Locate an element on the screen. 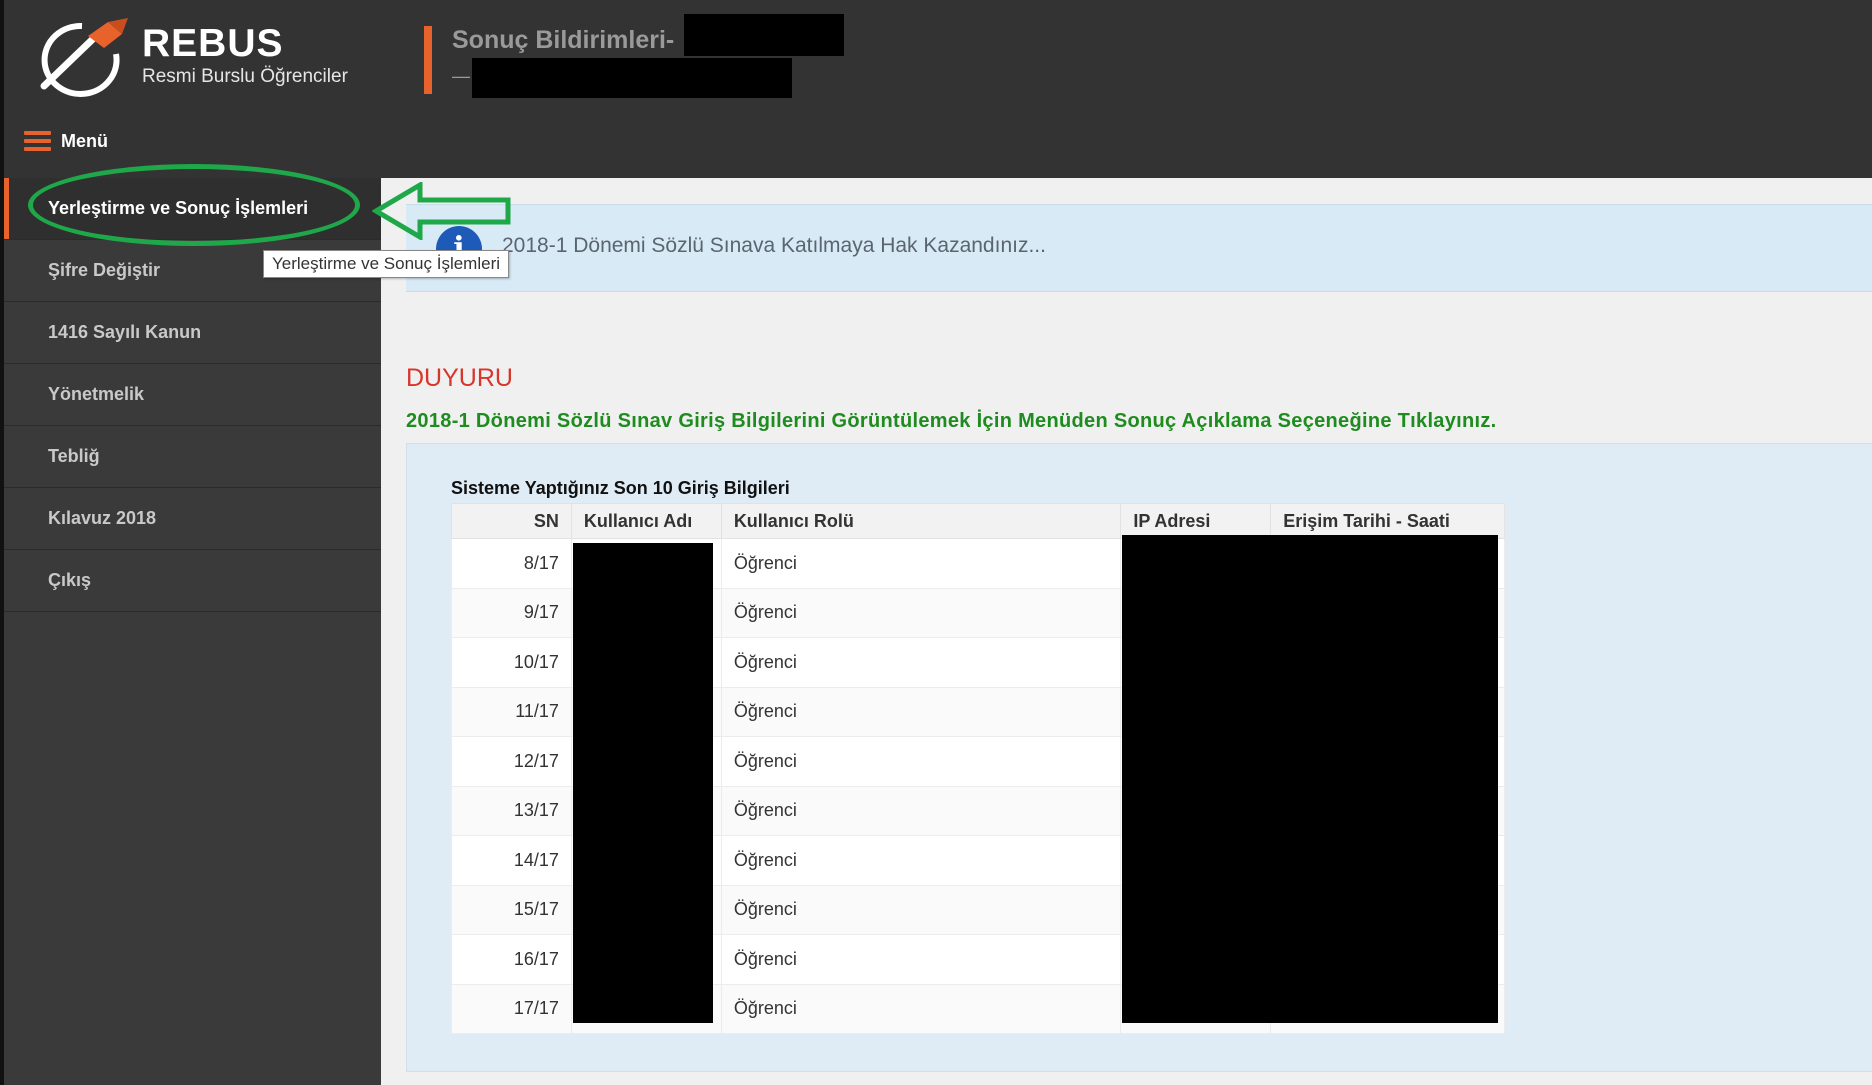  sidebar-item-label: Çıkış is located at coordinates (70, 580).